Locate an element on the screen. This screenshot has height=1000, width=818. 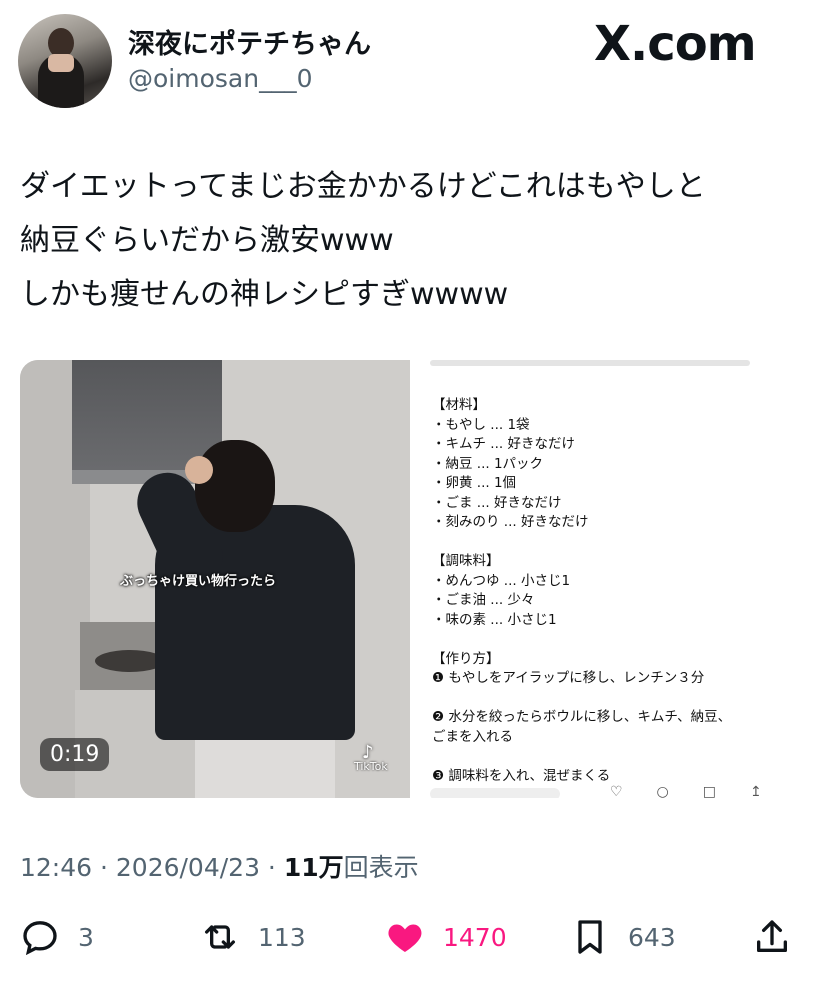
recipe-line: ・めんつゆ ... 小さじ1 is located at coordinates (501, 580).